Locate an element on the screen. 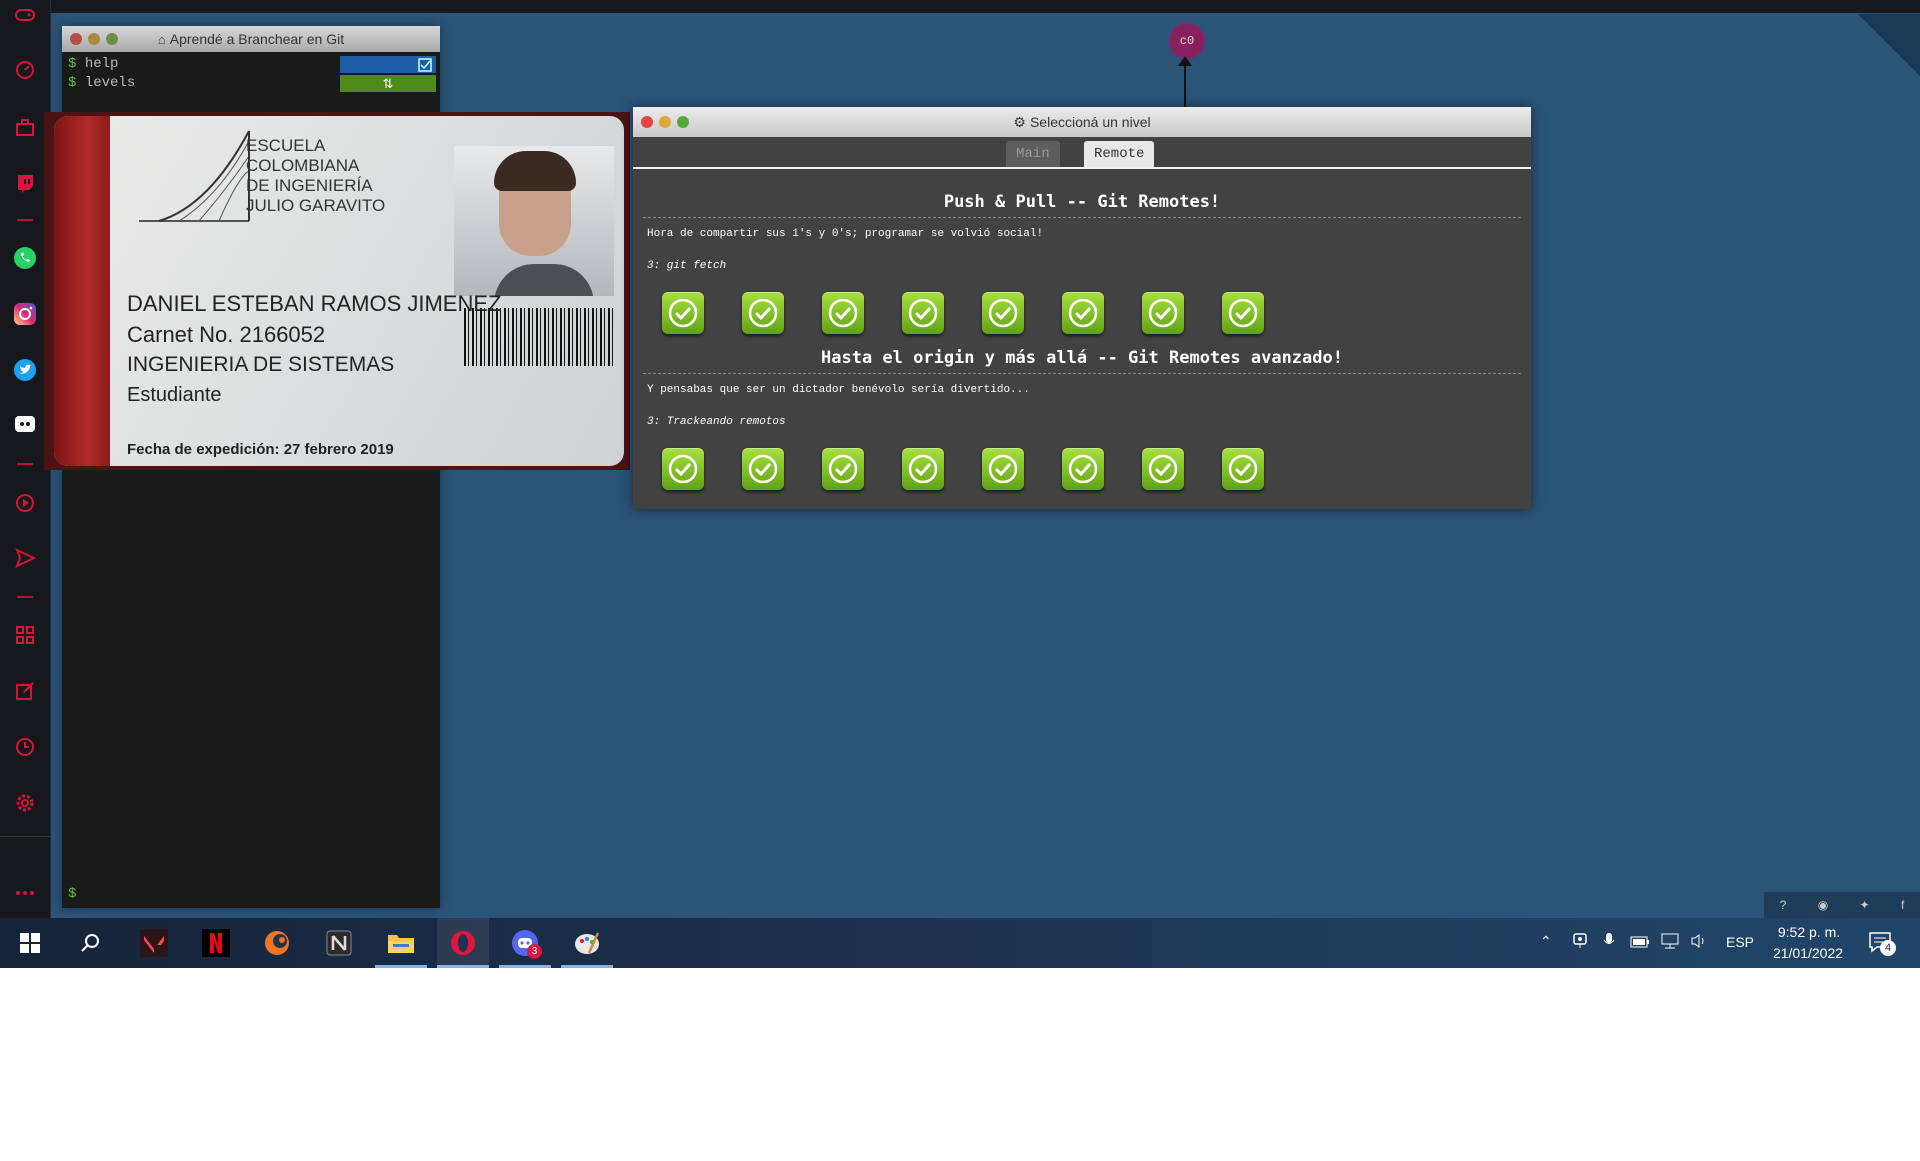 This screenshot has width=1920, height=1161. card-red-stripe is located at coordinates (82, 291).